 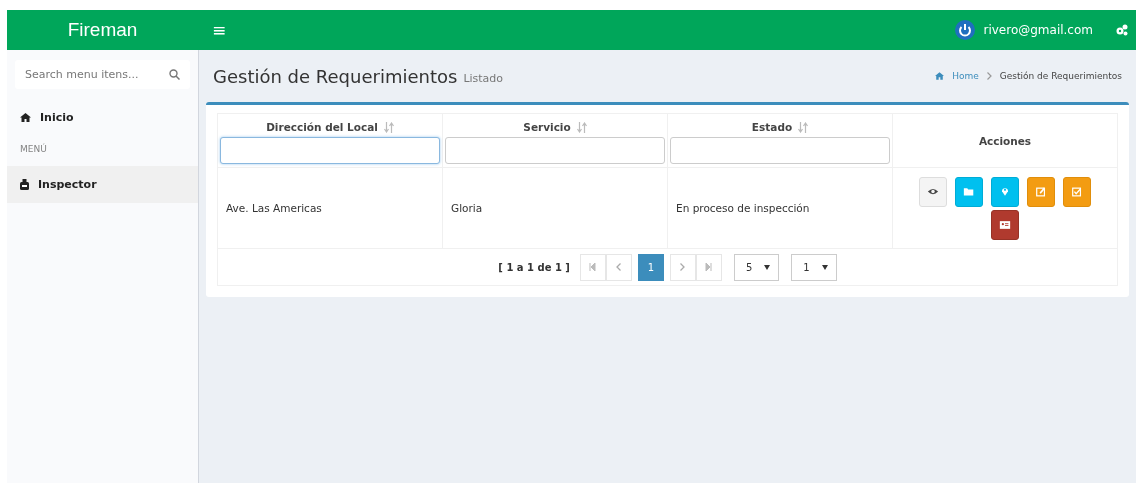 I want to click on column-header: Dirección del Local, so click(x=322, y=127).